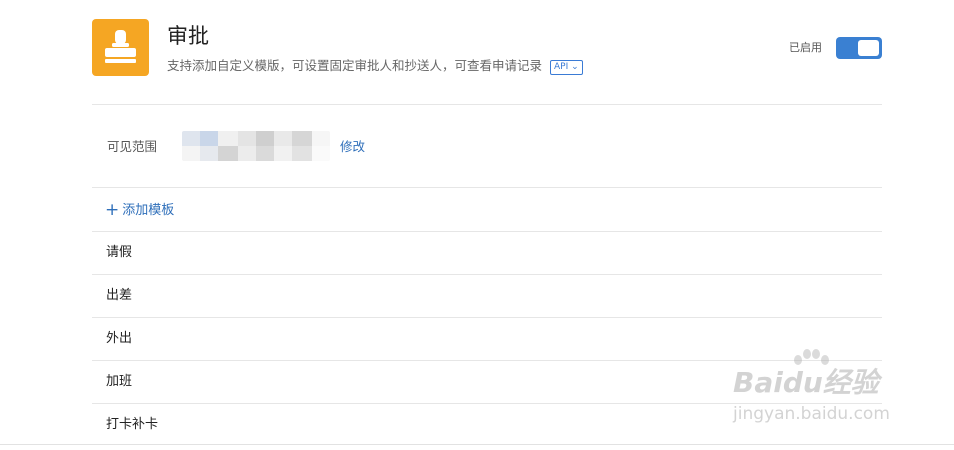  I want to click on add-template-button: + 添加模板, so click(139, 210).